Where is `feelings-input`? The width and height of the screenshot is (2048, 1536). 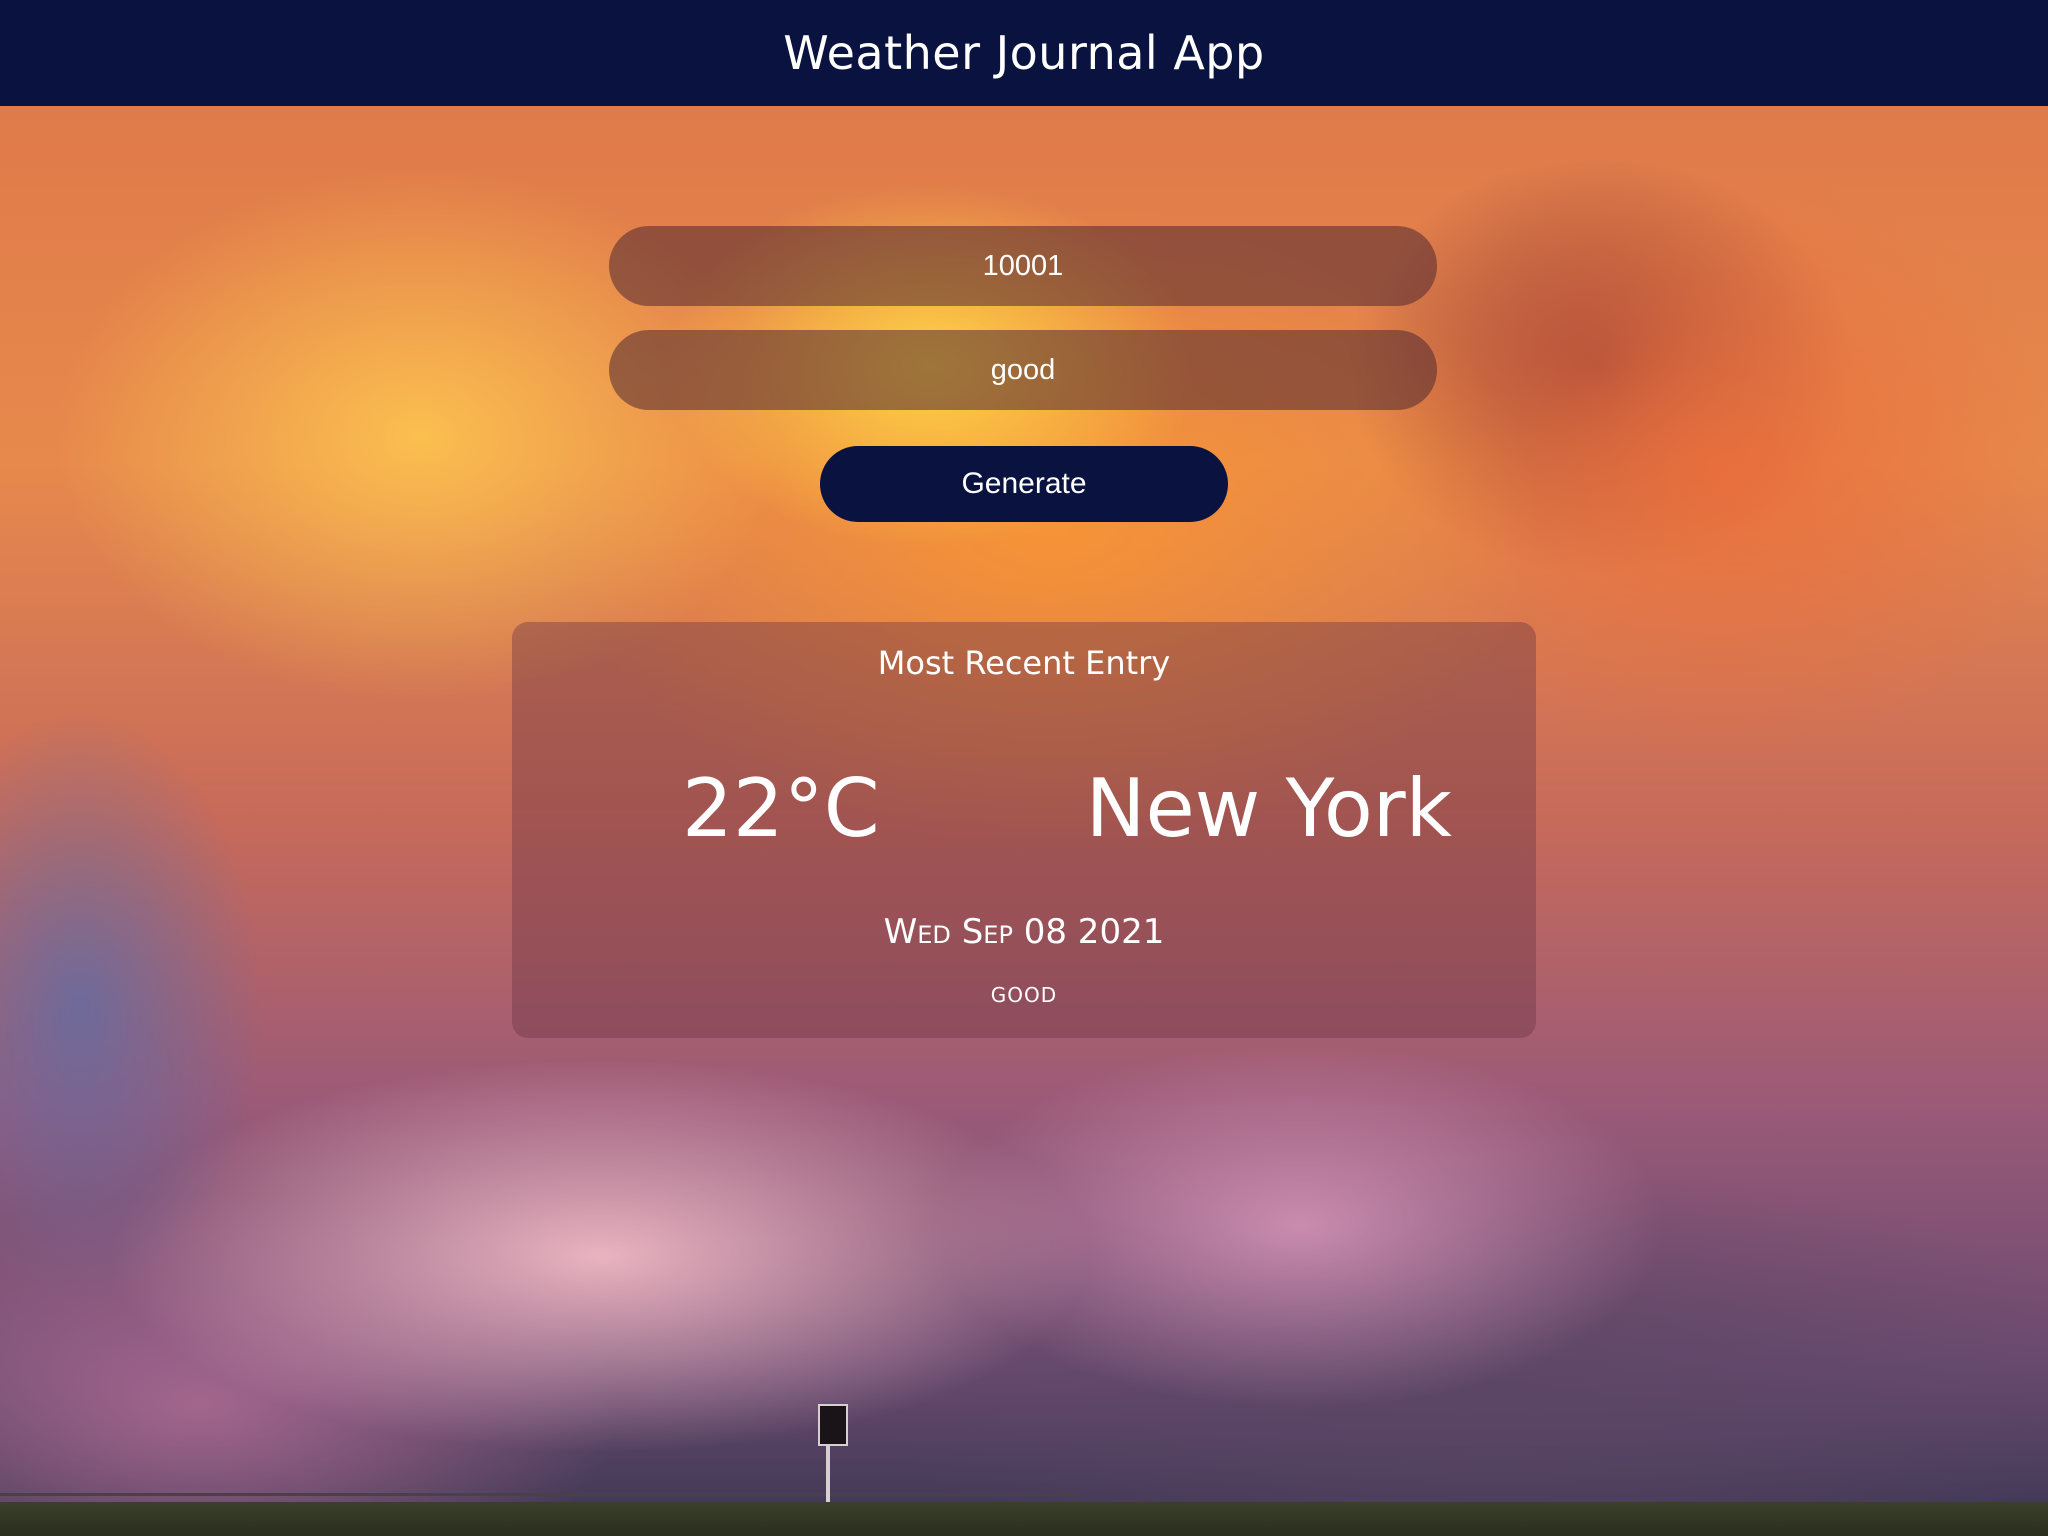 feelings-input is located at coordinates (1023, 370).